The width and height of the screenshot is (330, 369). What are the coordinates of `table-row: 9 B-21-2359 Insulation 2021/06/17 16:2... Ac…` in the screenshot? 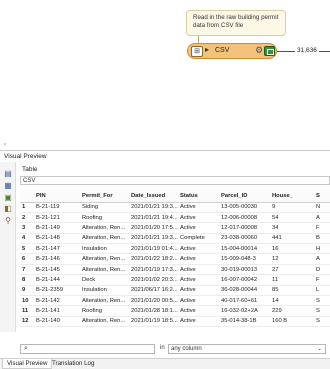 It's located at (175, 291).